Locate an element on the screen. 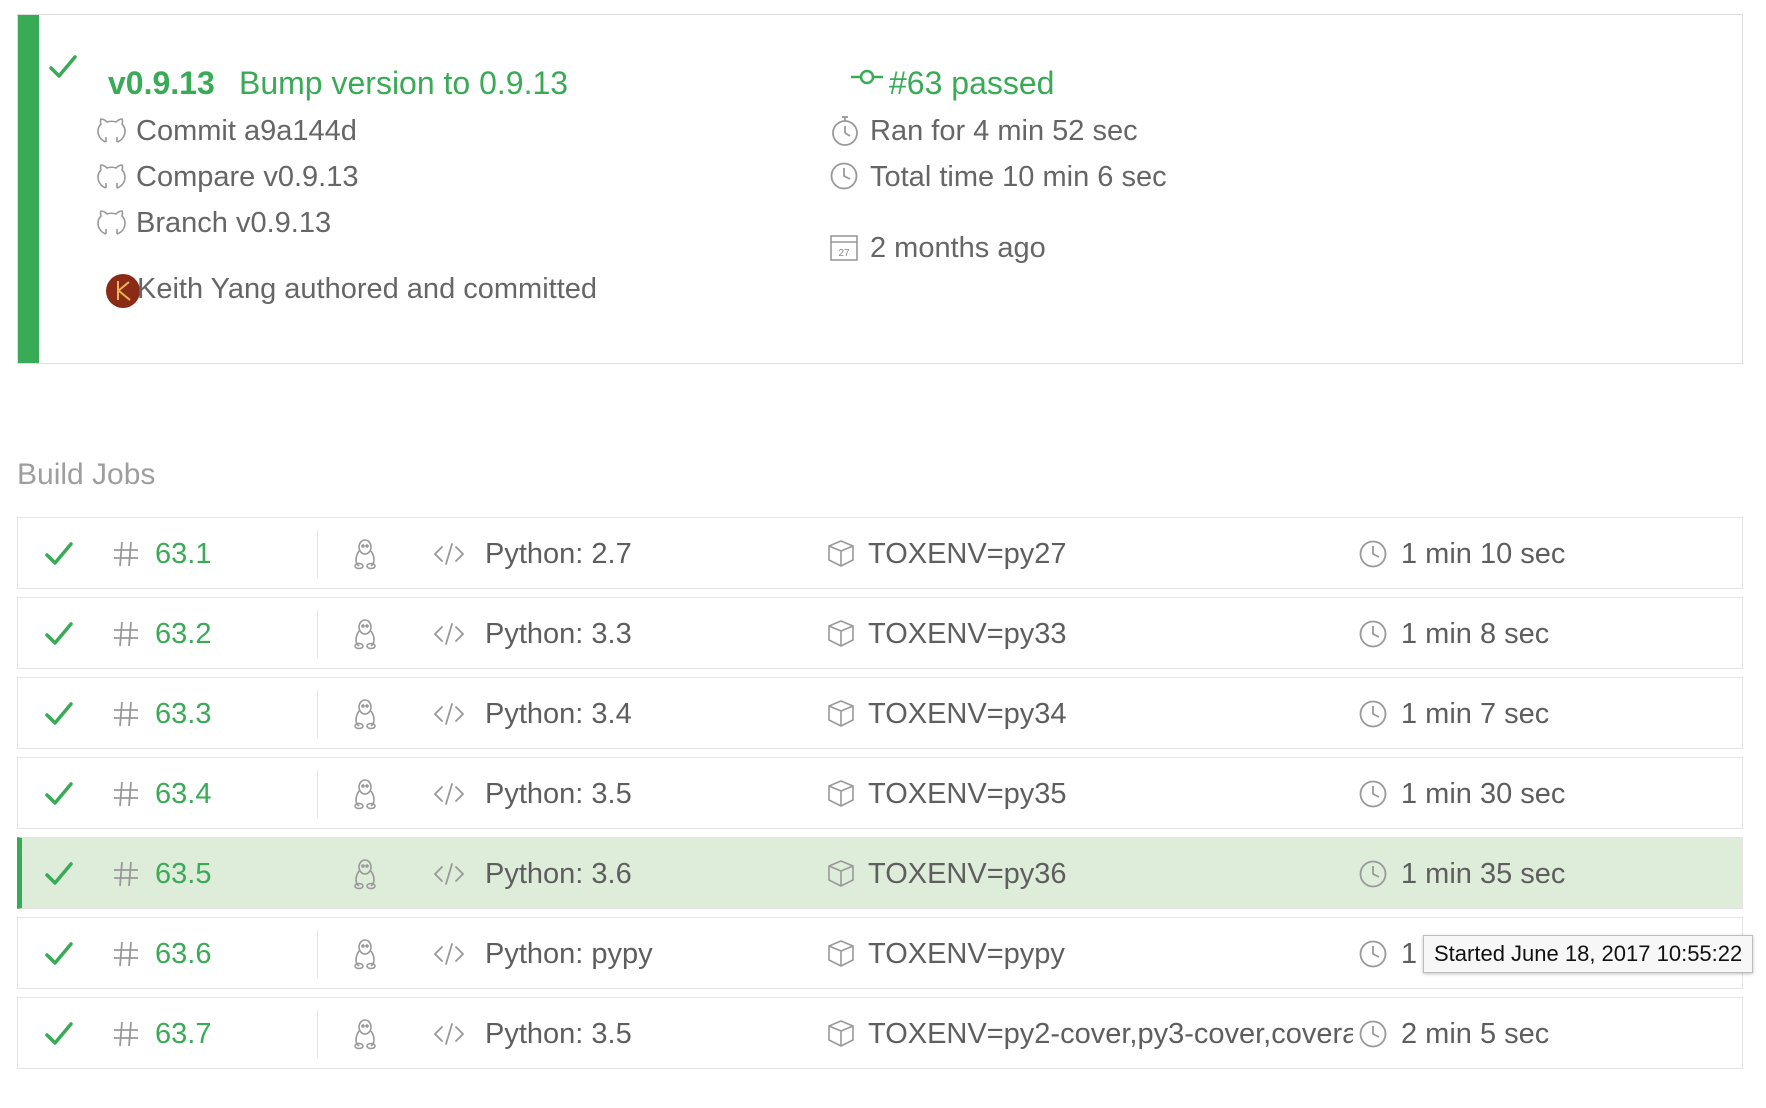  job-env: TOXENV=py33 is located at coordinates (967, 634).